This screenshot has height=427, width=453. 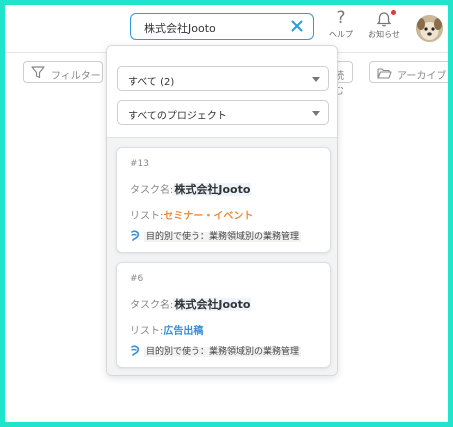 What do you see at coordinates (384, 34) in the screenshot?
I see `notice-label: お知らせ` at bounding box center [384, 34].